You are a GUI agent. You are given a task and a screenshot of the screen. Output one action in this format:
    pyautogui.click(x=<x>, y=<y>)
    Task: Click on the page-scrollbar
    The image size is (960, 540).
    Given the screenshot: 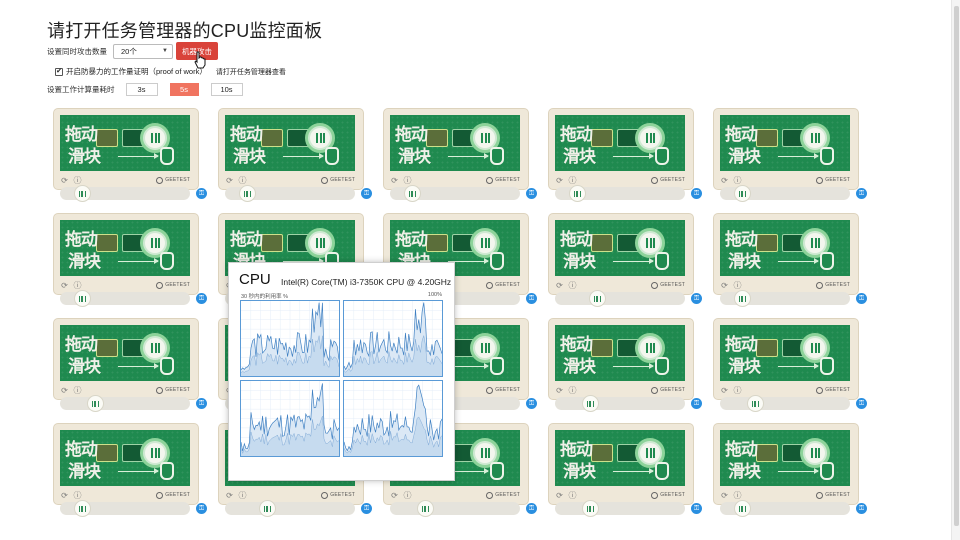 What is the action you would take?
    pyautogui.click(x=955, y=270)
    